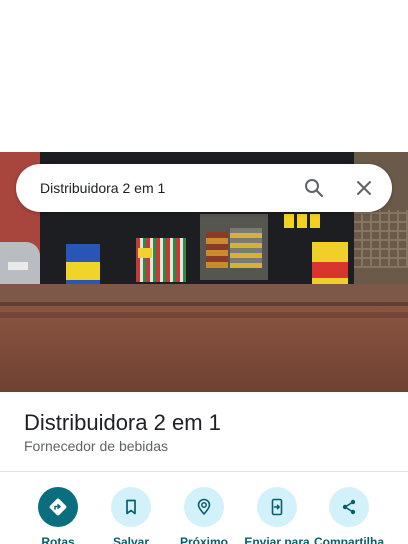 The image size is (408, 544). What do you see at coordinates (204, 471) in the screenshot?
I see `divider` at bounding box center [204, 471].